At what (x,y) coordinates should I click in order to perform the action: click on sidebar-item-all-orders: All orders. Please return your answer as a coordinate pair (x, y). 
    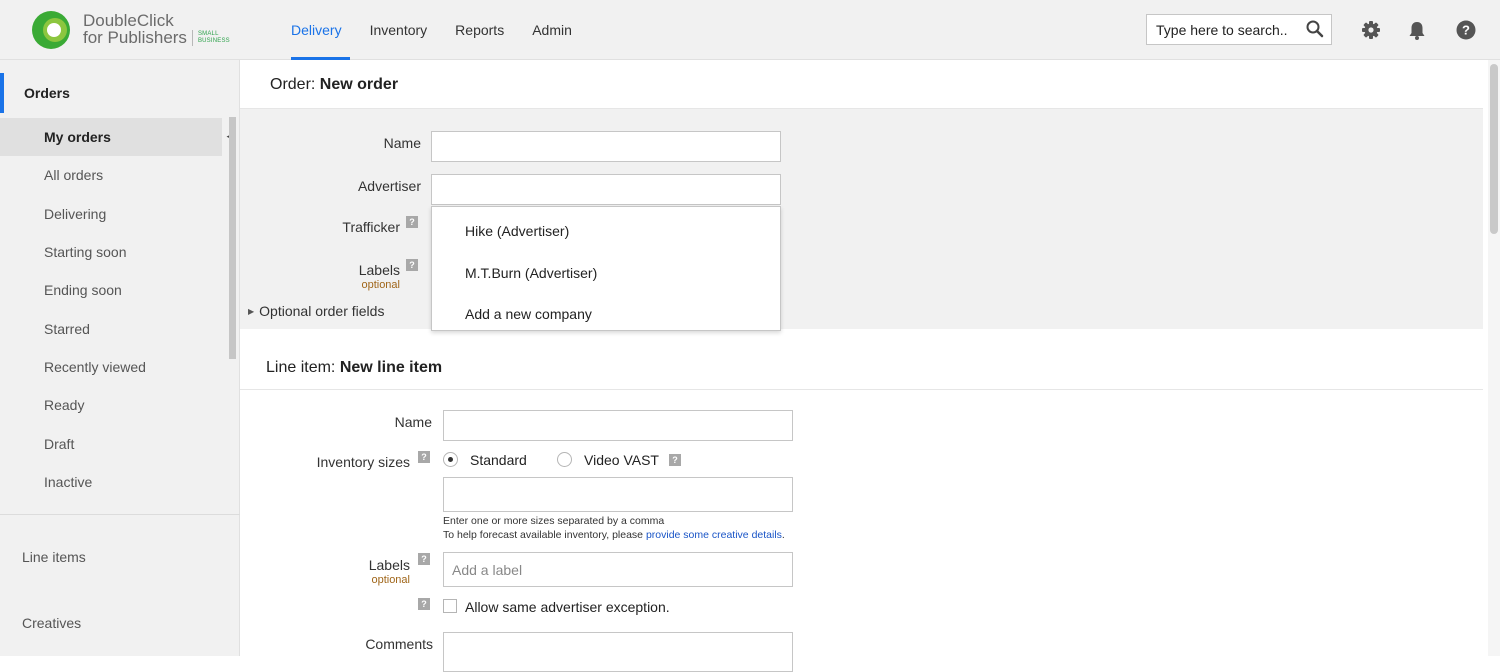
    Looking at the image, I should click on (111, 175).